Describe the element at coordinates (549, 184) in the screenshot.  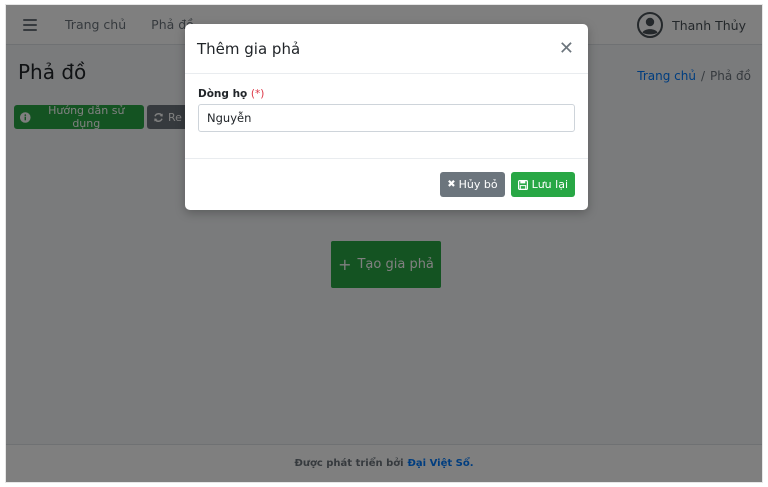
I see `save-button-label: Lưu lại` at that location.